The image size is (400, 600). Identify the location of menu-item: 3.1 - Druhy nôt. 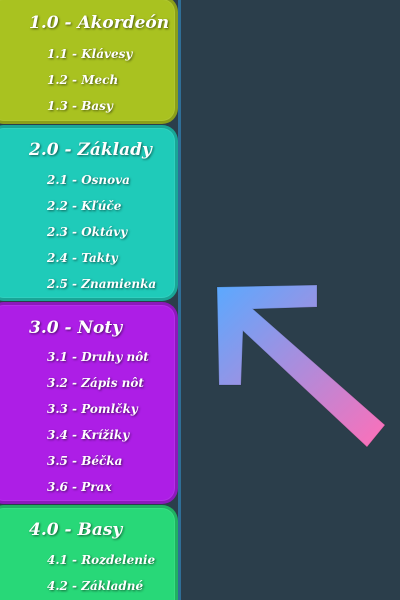
(98, 357).